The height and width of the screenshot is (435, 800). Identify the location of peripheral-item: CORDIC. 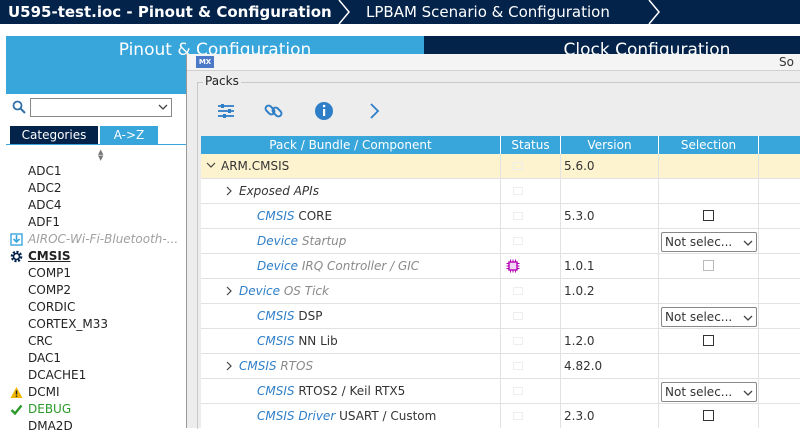
(51, 307).